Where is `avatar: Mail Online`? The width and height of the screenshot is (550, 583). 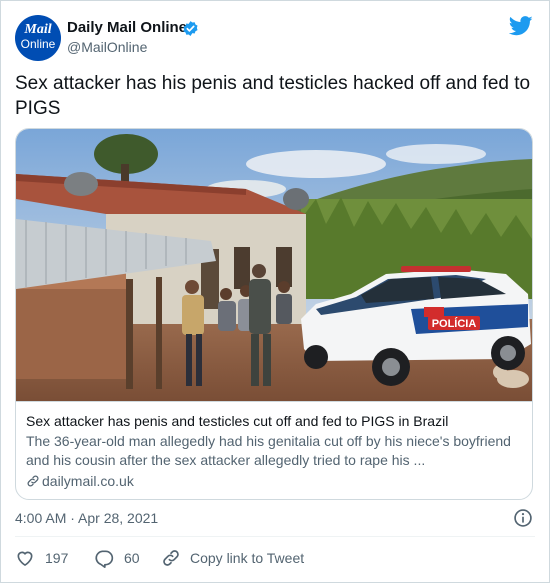 avatar: Mail Online is located at coordinates (38, 38).